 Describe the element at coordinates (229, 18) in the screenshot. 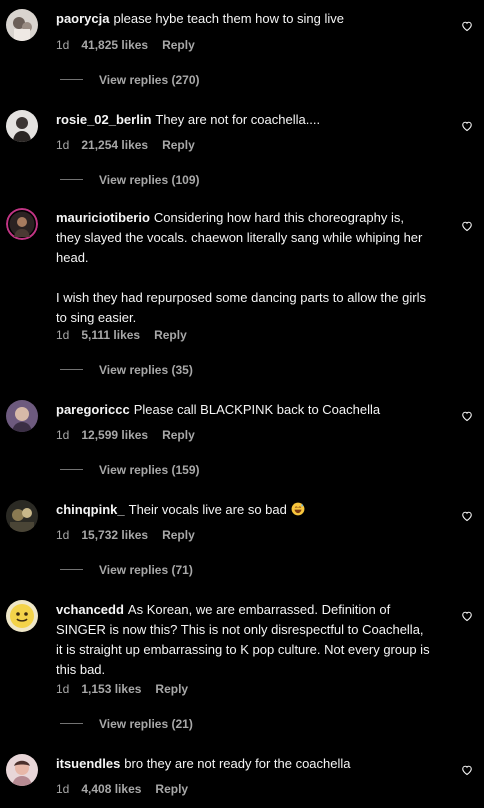

I see `comment-body: please hybe teach them how to sing live` at that location.